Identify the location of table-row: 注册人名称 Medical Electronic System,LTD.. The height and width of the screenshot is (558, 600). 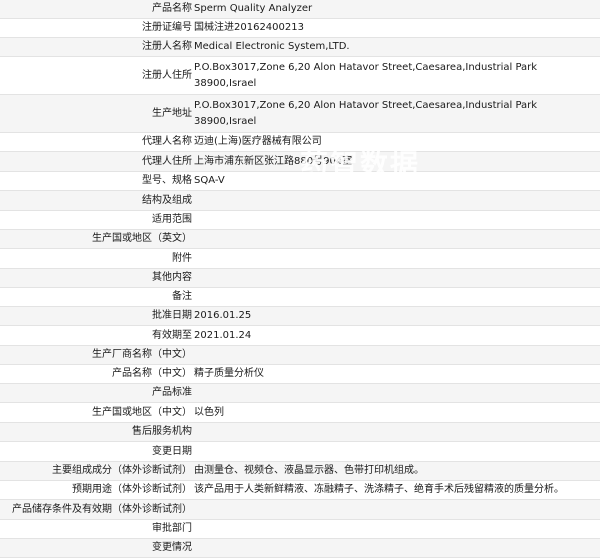
(300, 47).